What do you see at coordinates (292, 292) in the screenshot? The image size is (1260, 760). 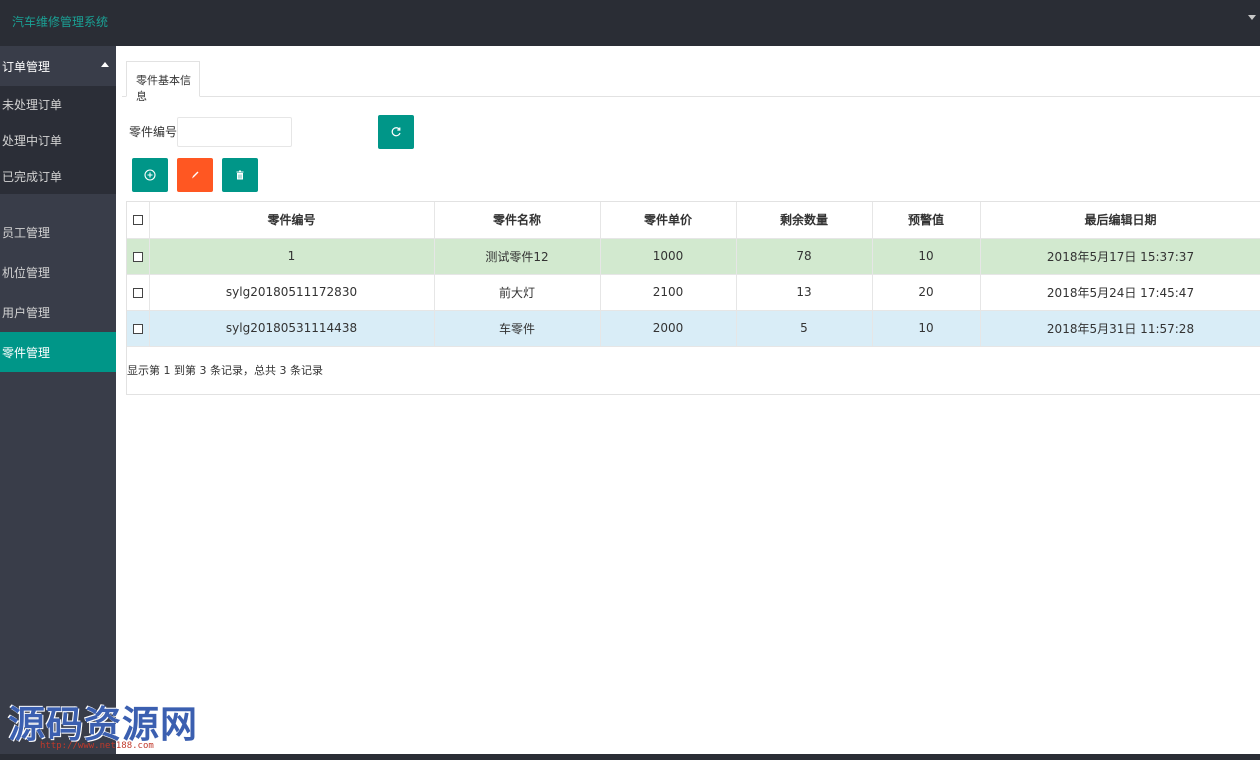 I see `cell-part-number: sylg20180511172830` at bounding box center [292, 292].